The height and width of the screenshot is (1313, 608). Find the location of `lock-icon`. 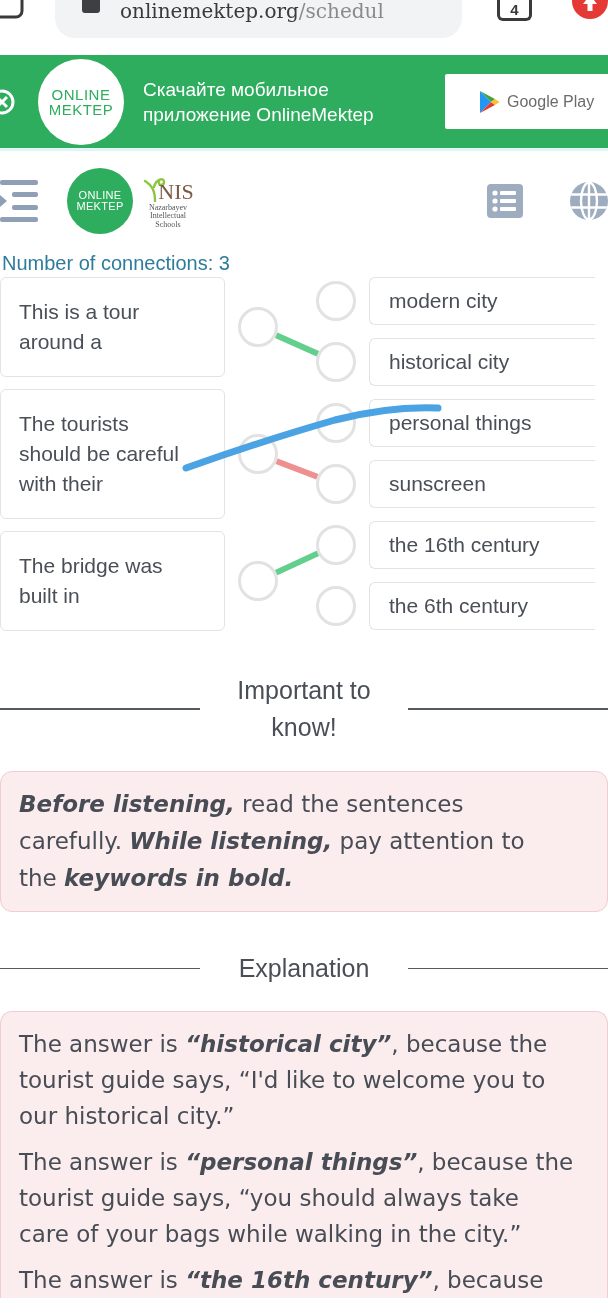

lock-icon is located at coordinates (91, 6).